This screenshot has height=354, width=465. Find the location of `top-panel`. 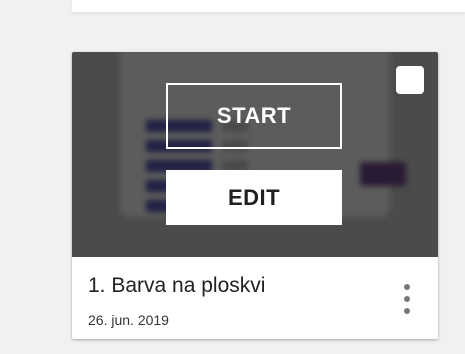

top-panel is located at coordinates (268, 6).